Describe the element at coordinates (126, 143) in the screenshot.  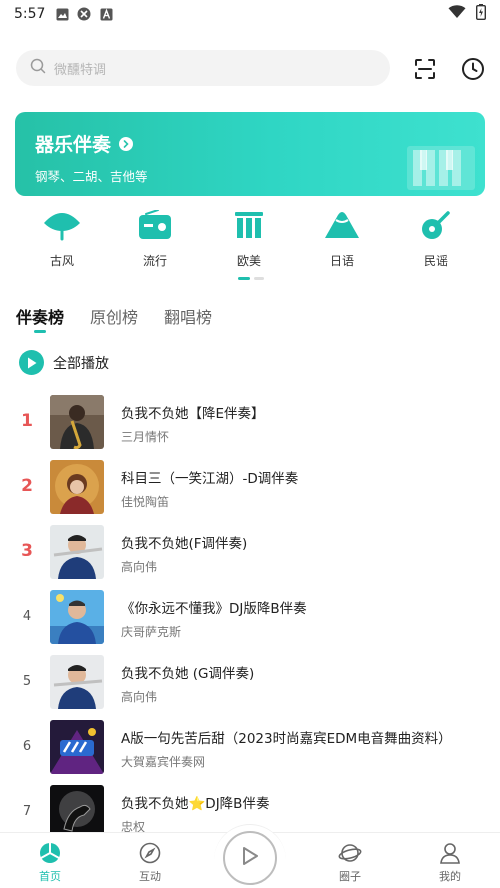
I see `chevron-right-icon` at that location.